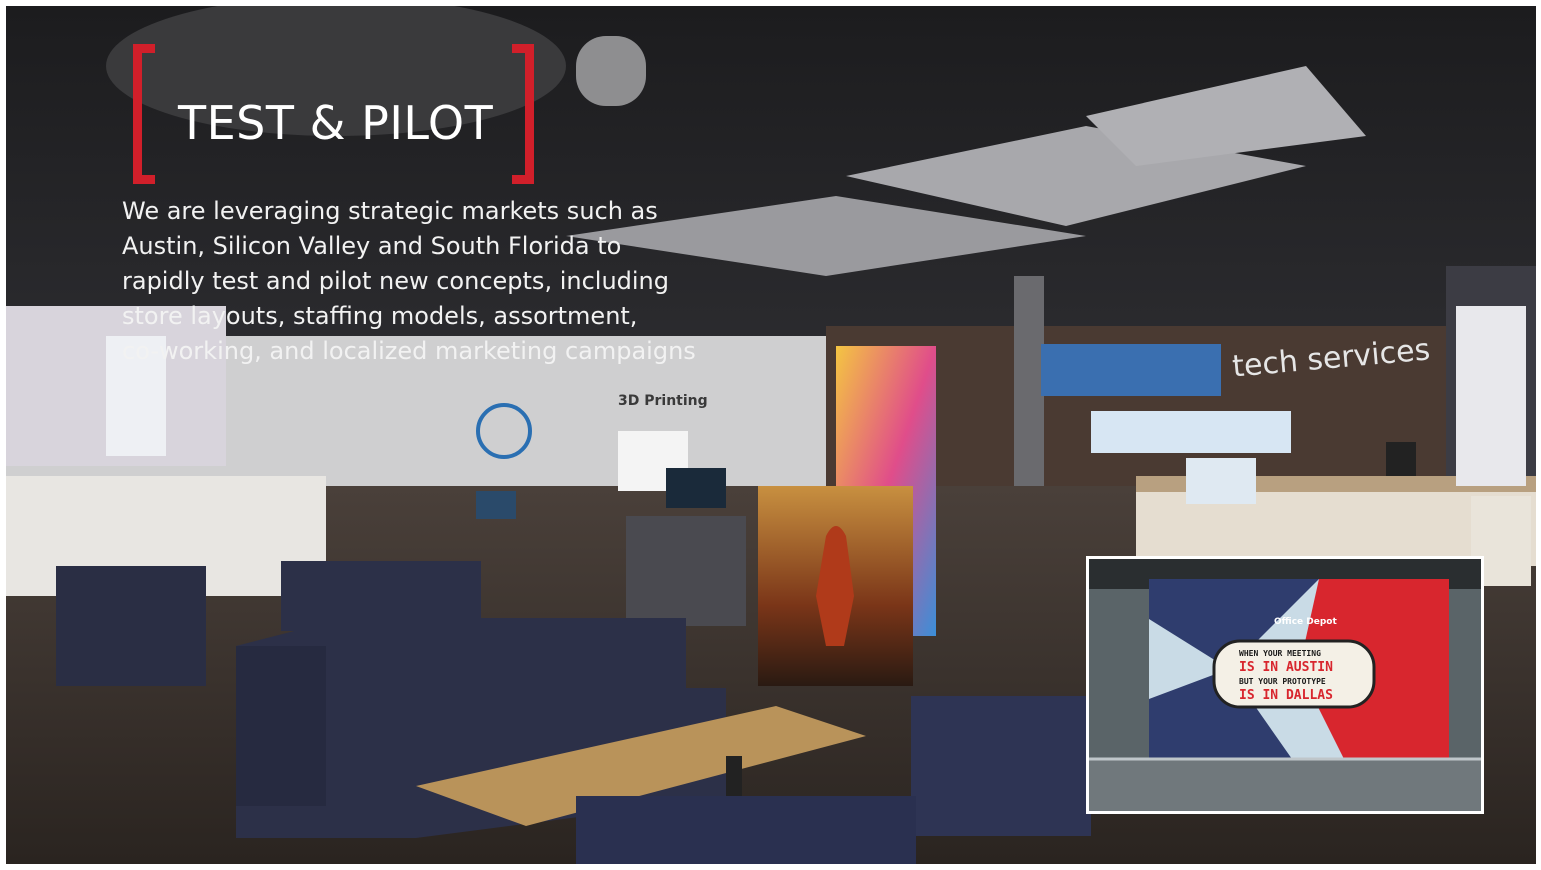  I want to click on 3d-printing-sign: 3D Printing, so click(663, 401).